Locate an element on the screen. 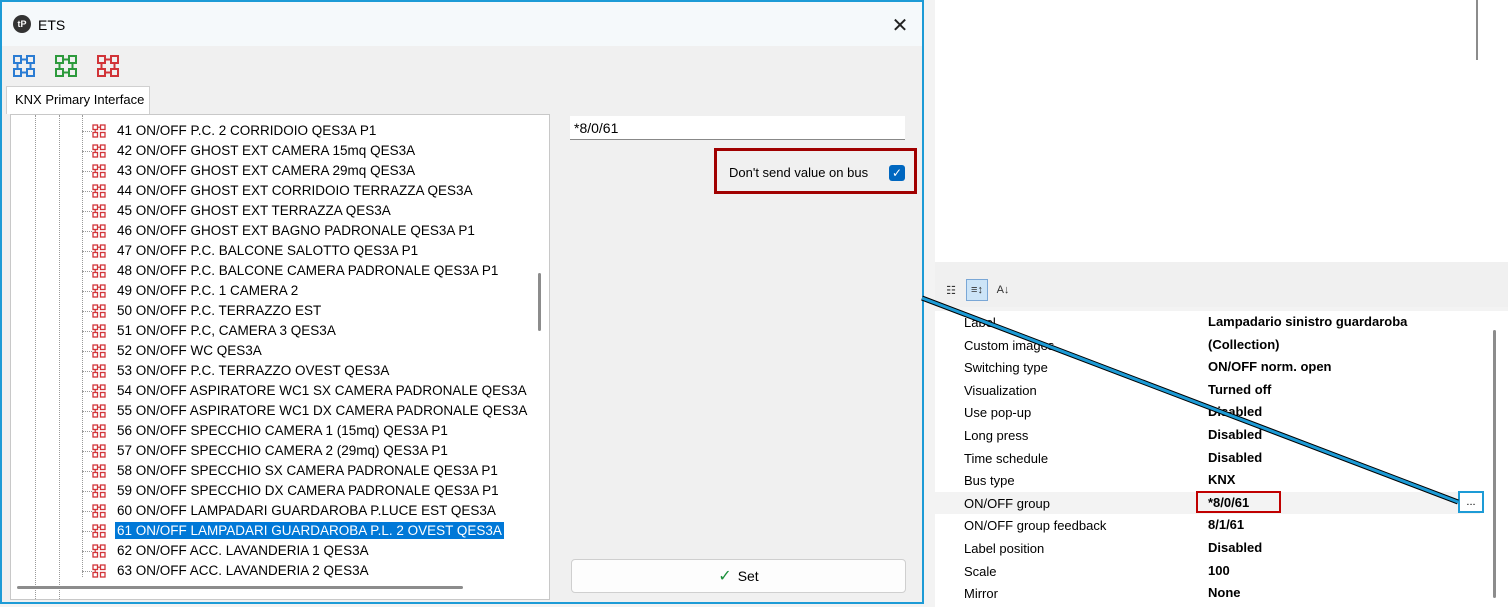 The image size is (1508, 607). dont-send-checkbox: ✓ is located at coordinates (897, 173).